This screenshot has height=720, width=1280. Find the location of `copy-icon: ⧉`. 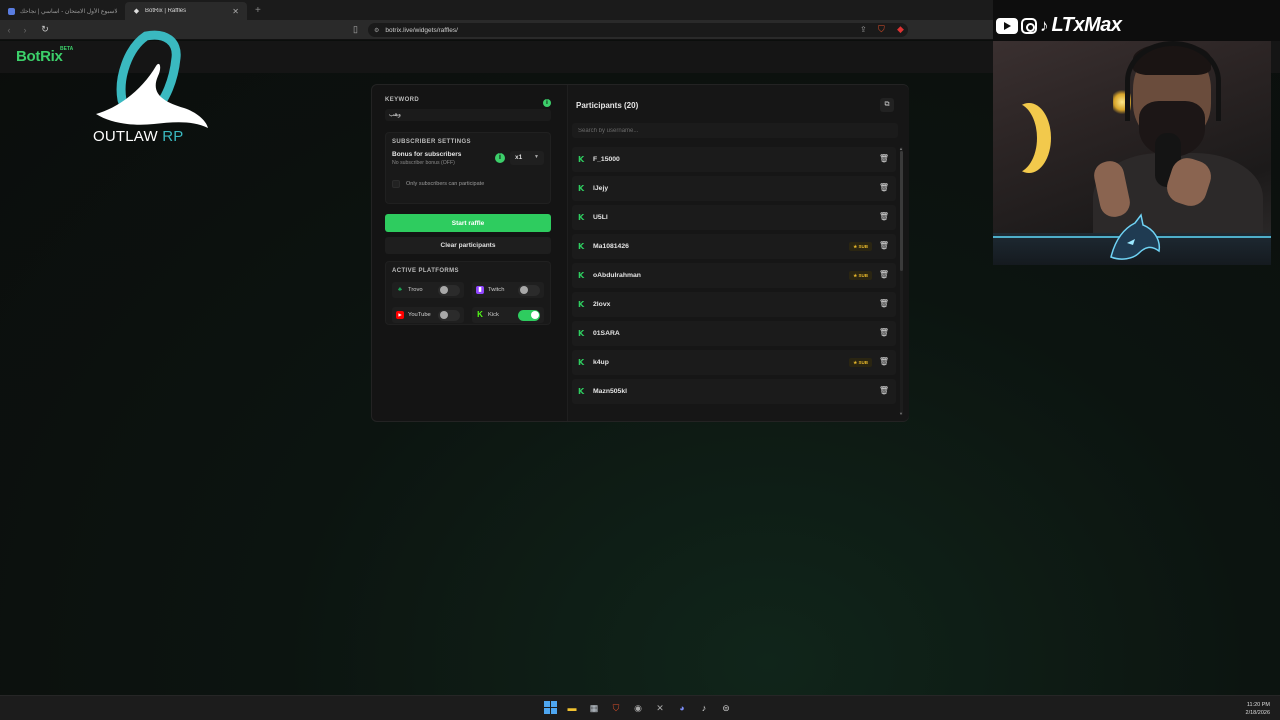

copy-icon: ⧉ is located at coordinates (887, 105).